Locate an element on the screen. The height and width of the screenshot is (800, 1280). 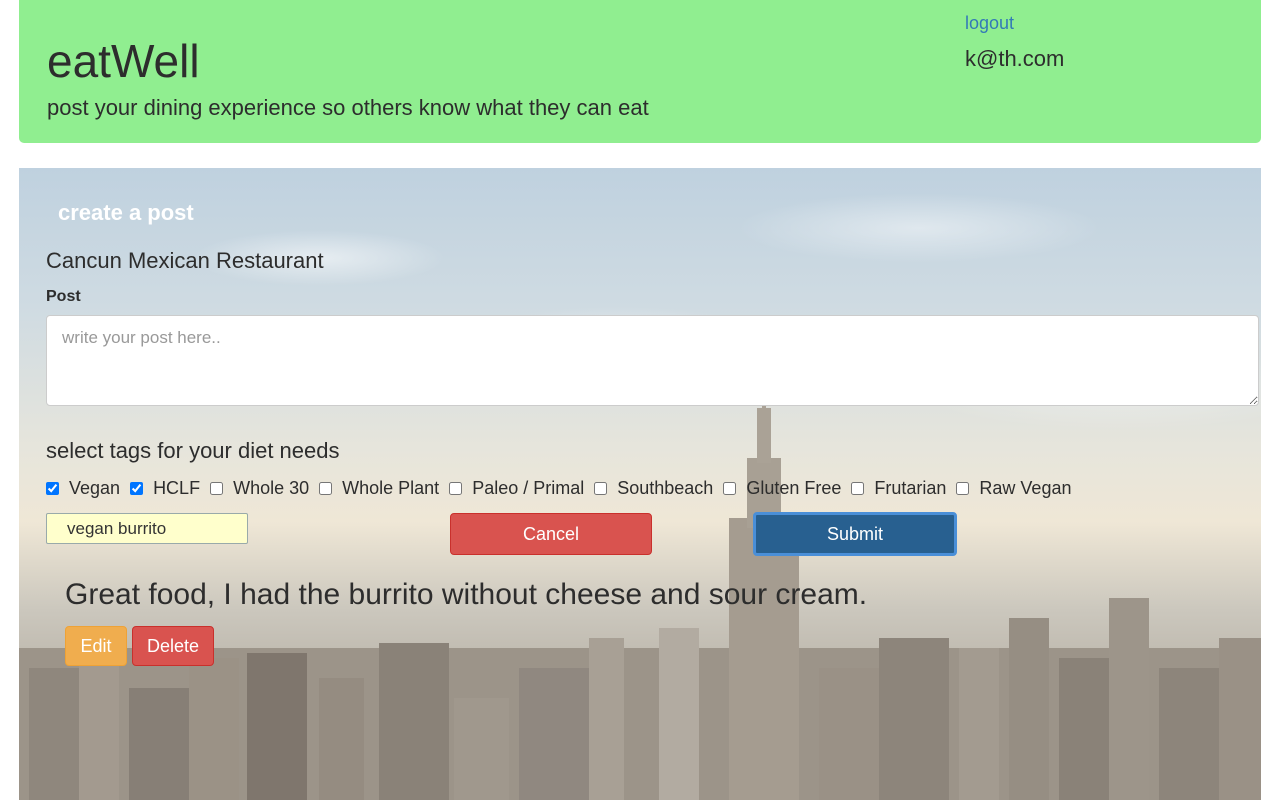
post-textarea is located at coordinates (652, 360).